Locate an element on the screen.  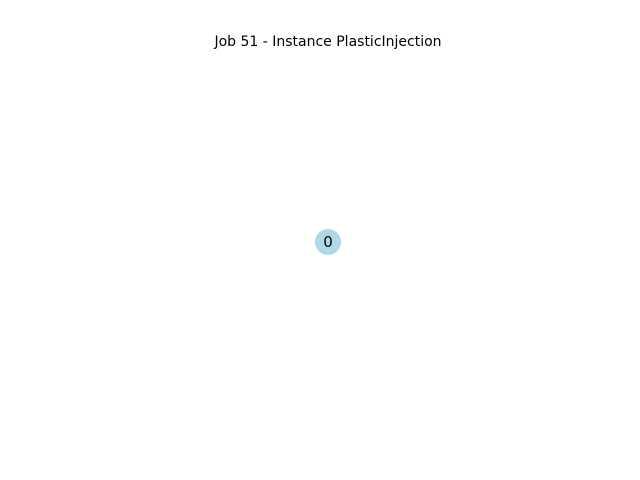
graph-canvas: 0 is located at coordinates (328, 242).